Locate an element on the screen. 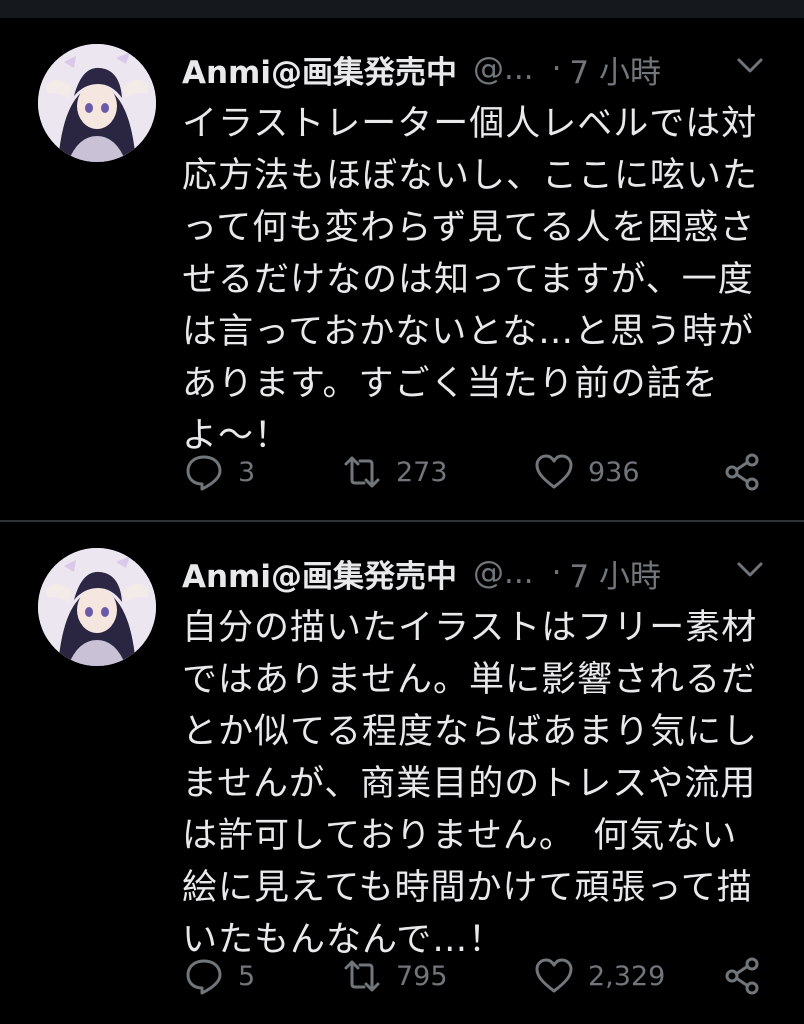 The image size is (804, 1024). retweet-button: 795 is located at coordinates (395, 976).